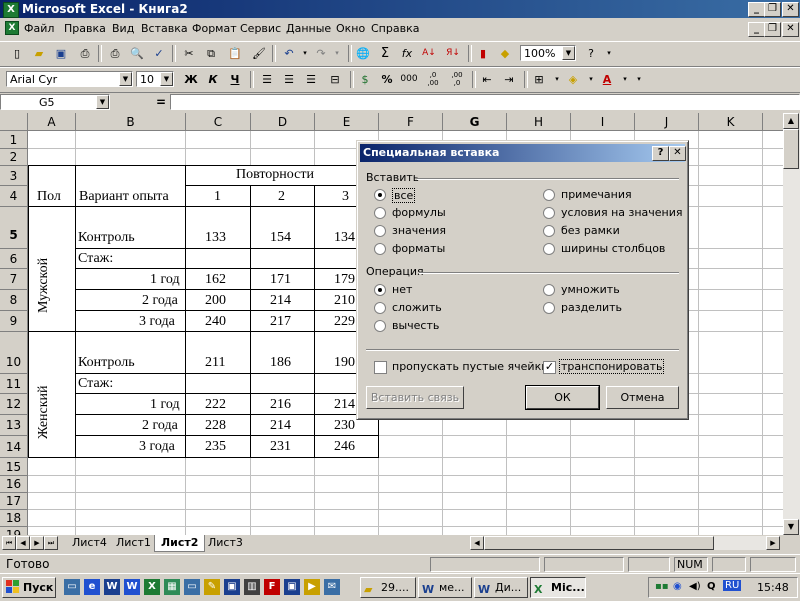 The width and height of the screenshot is (800, 601). Describe the element at coordinates (790, 9) in the screenshot. I see `close-button: ✕` at that location.